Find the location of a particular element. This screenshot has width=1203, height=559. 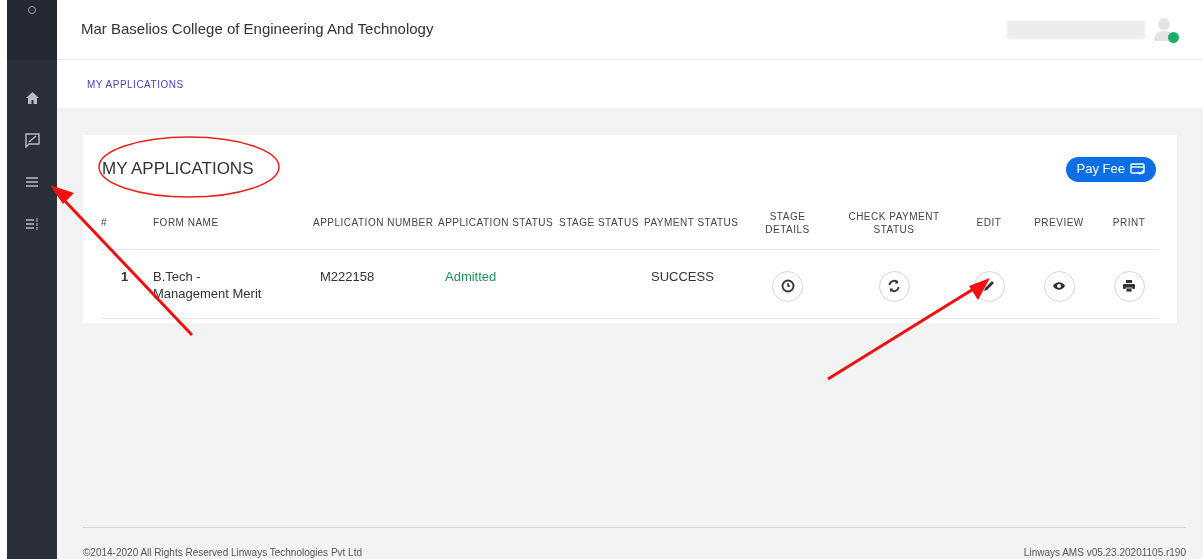

eye-icon is located at coordinates (1059, 286).